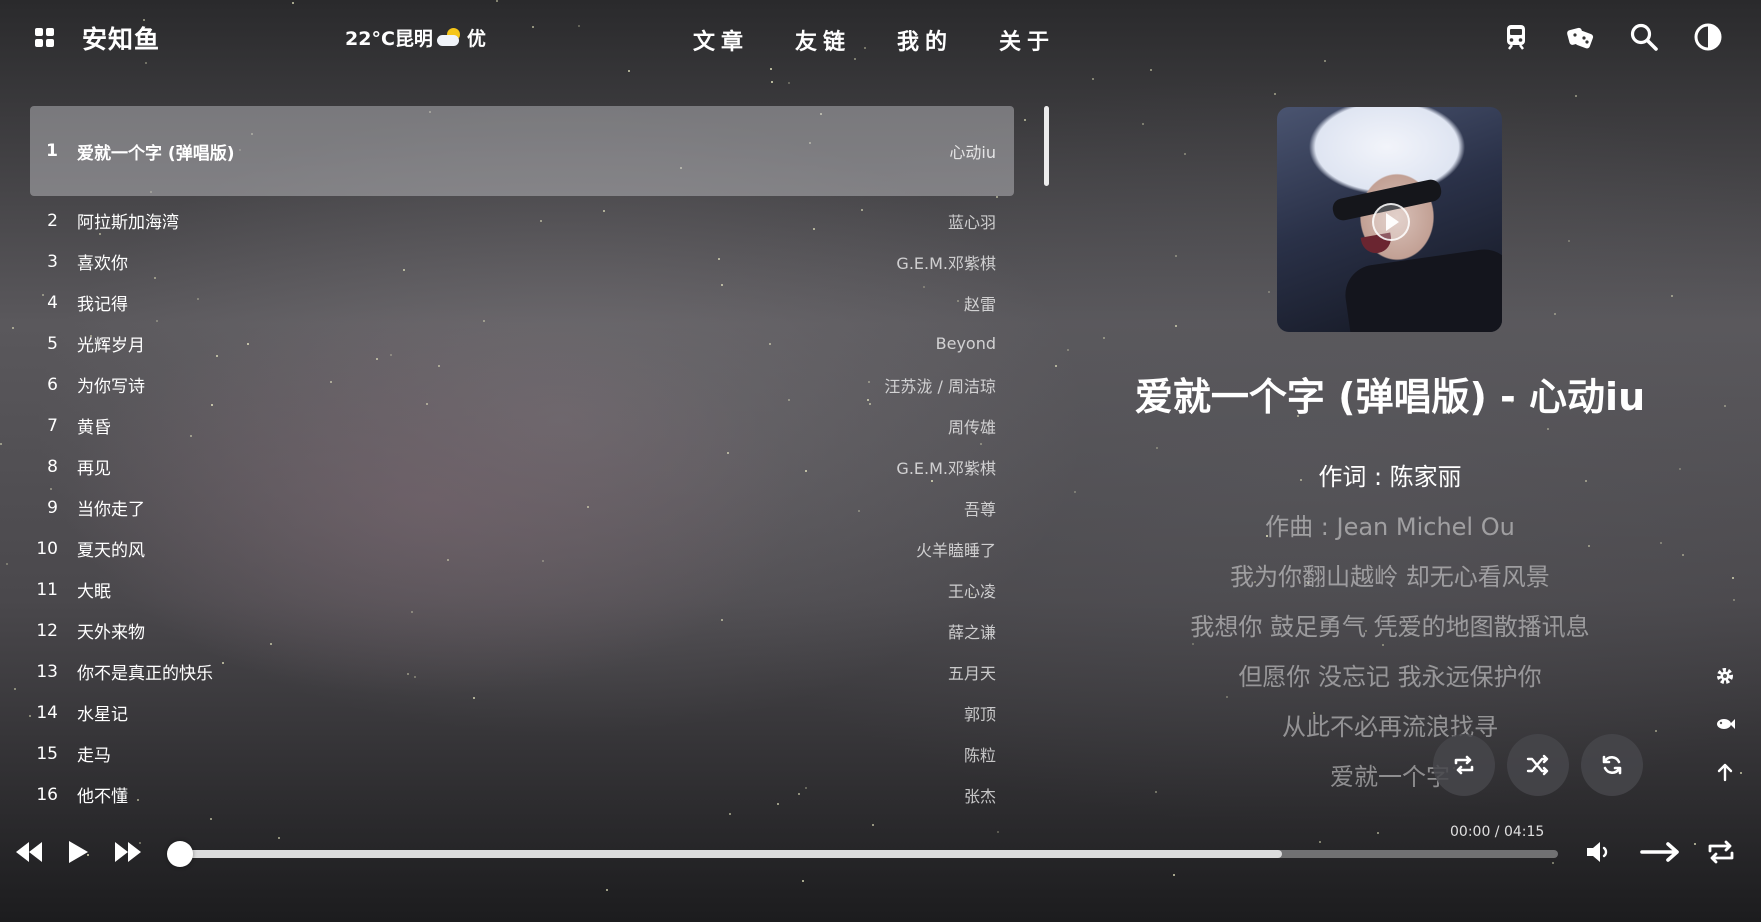 The width and height of the screenshot is (1761, 922). I want to click on song-index: 2, so click(52, 220).